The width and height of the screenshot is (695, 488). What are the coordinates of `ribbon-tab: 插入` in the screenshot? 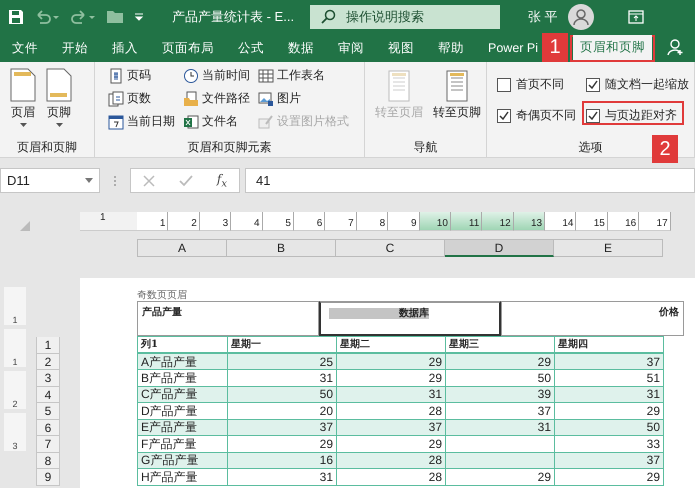 It's located at (125, 48).